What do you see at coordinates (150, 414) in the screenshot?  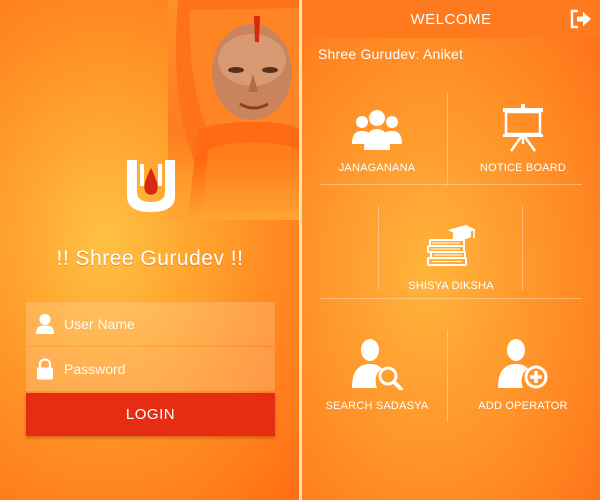 I see `login-button: LOGIN` at bounding box center [150, 414].